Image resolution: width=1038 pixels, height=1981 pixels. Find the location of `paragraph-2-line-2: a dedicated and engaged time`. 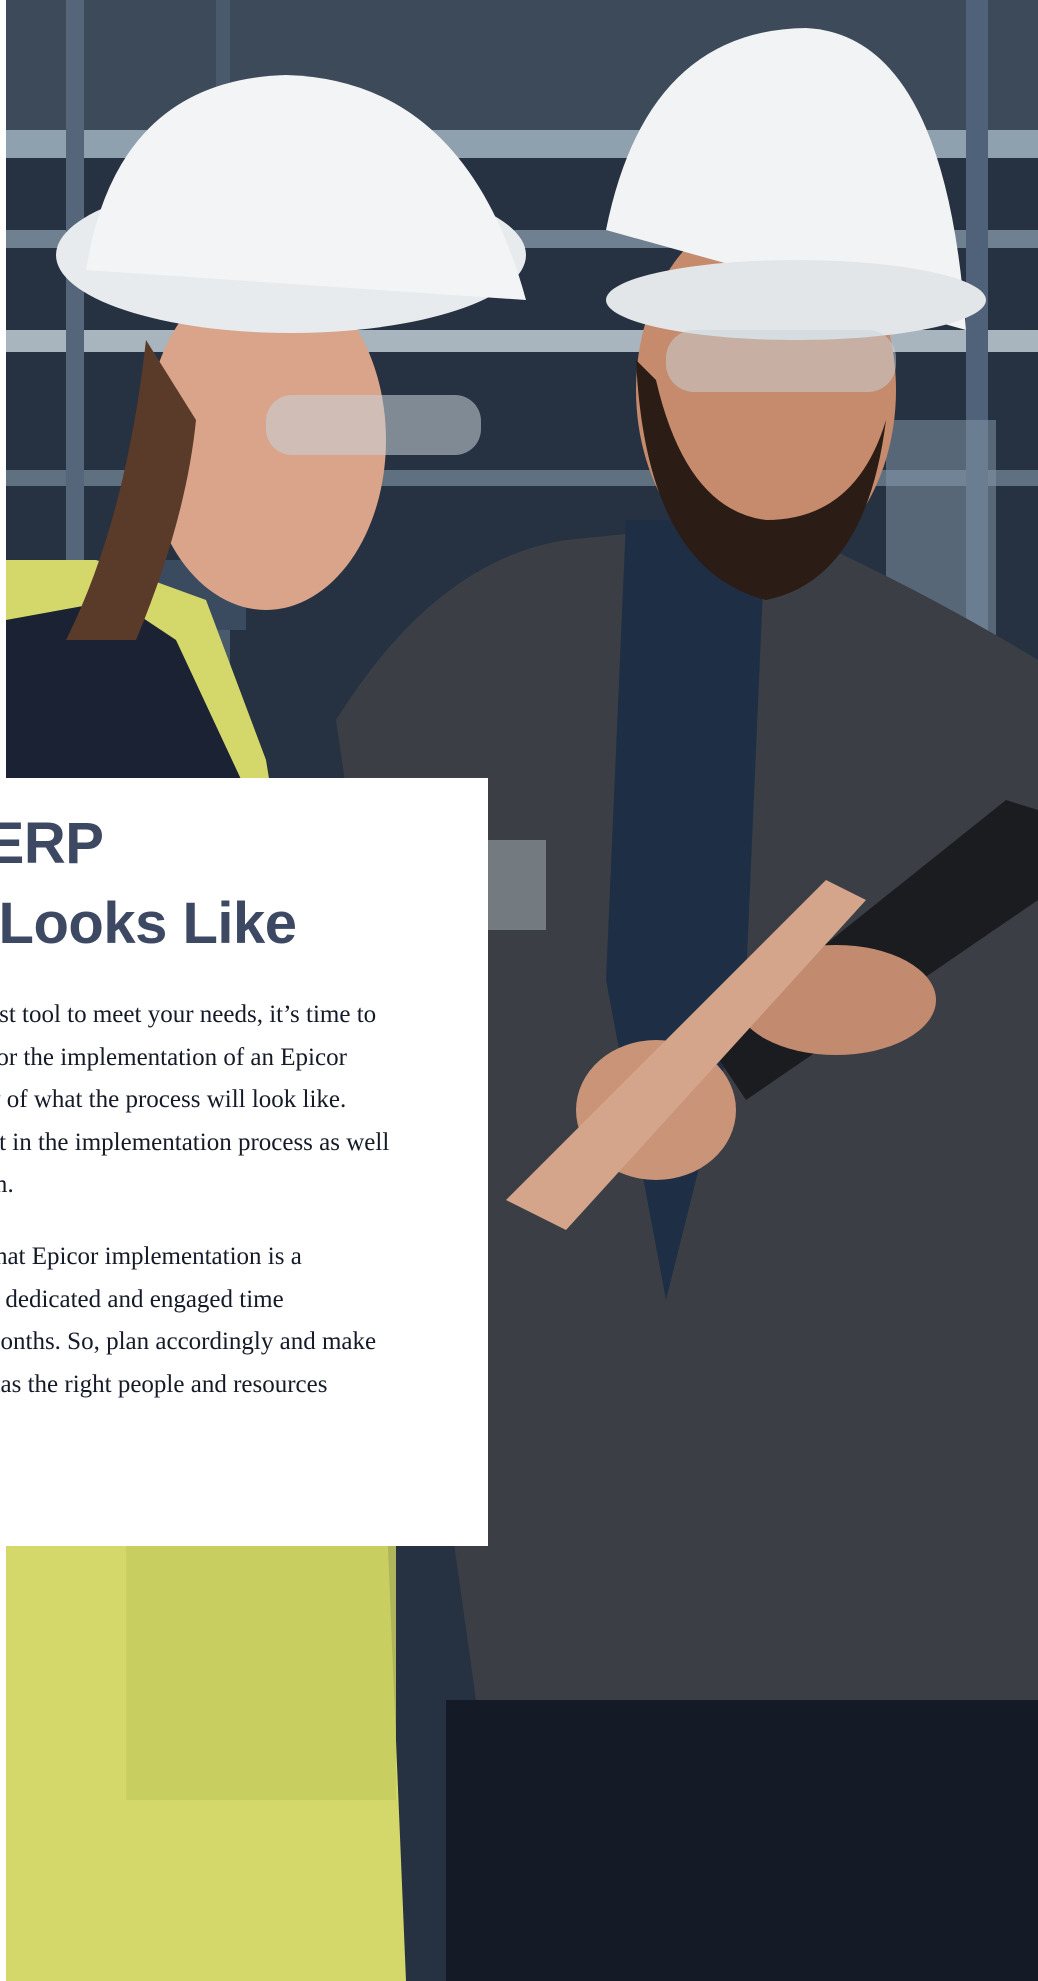

paragraph-2-line-2: a dedicated and engaged time is located at coordinates (142, 1299).